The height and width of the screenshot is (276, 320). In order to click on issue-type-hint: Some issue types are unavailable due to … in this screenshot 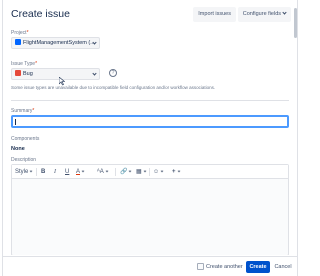, I will do `click(113, 87)`.